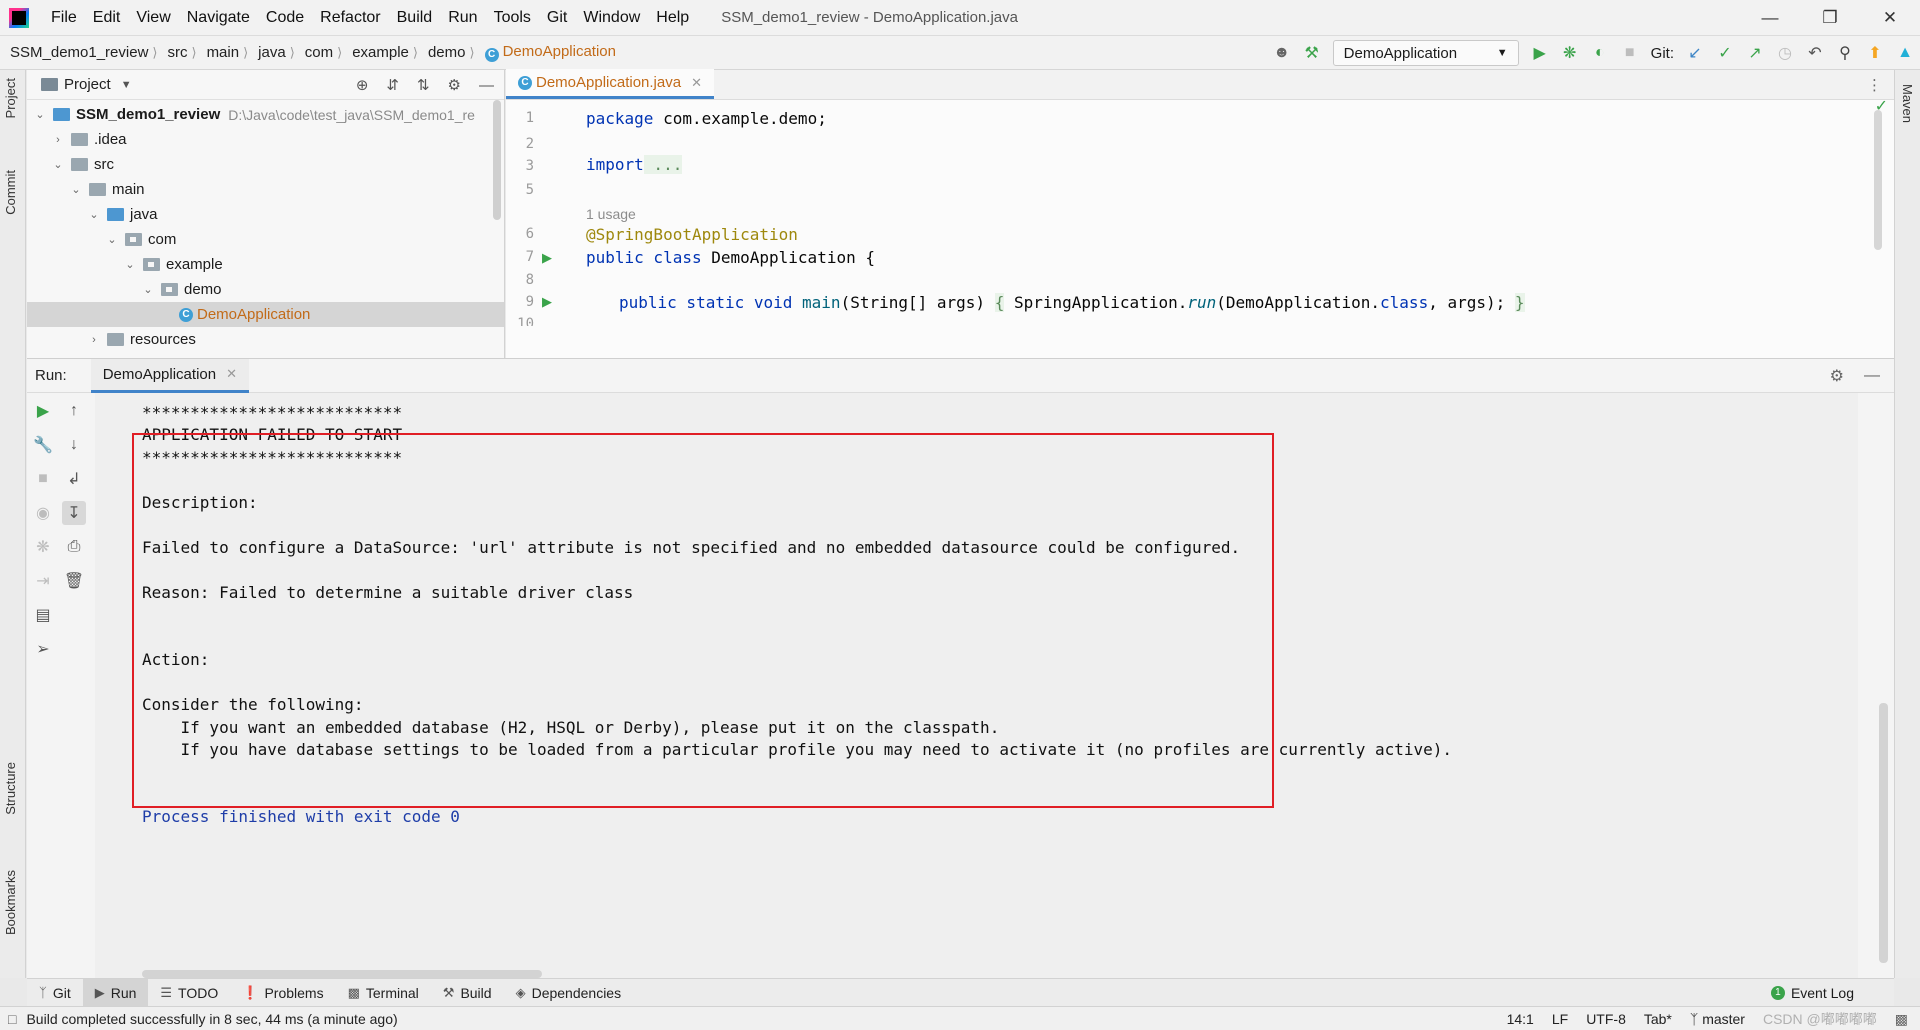 The image size is (1920, 1030). Describe the element at coordinates (547, 258) in the screenshot. I see `run-class-gutter-icon: ▶` at that location.